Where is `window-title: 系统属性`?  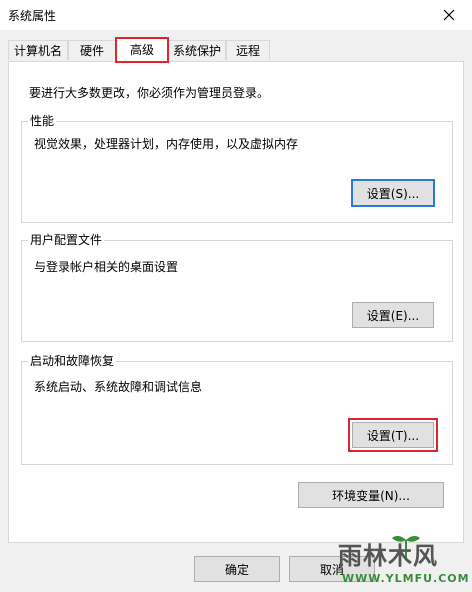 window-title: 系统属性 is located at coordinates (32, 16).